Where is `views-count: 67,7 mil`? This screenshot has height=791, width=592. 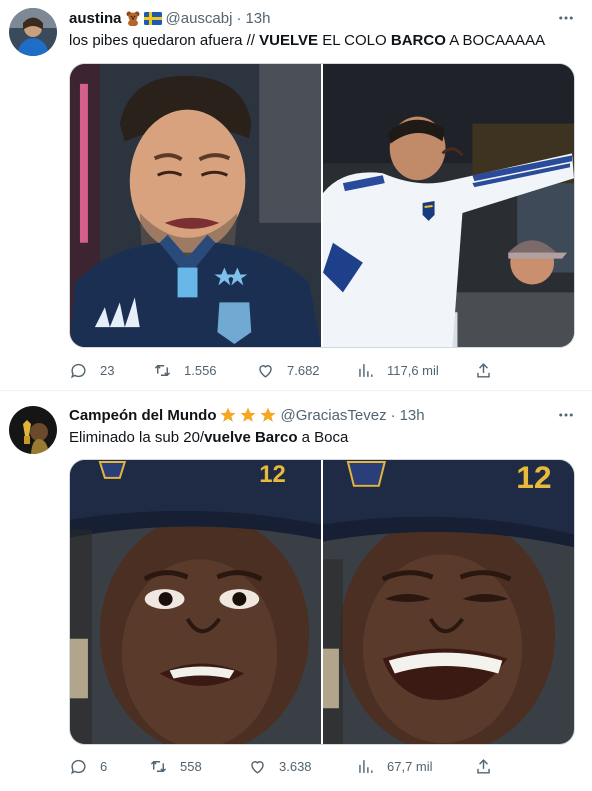 views-count: 67,7 mil is located at coordinates (410, 766).